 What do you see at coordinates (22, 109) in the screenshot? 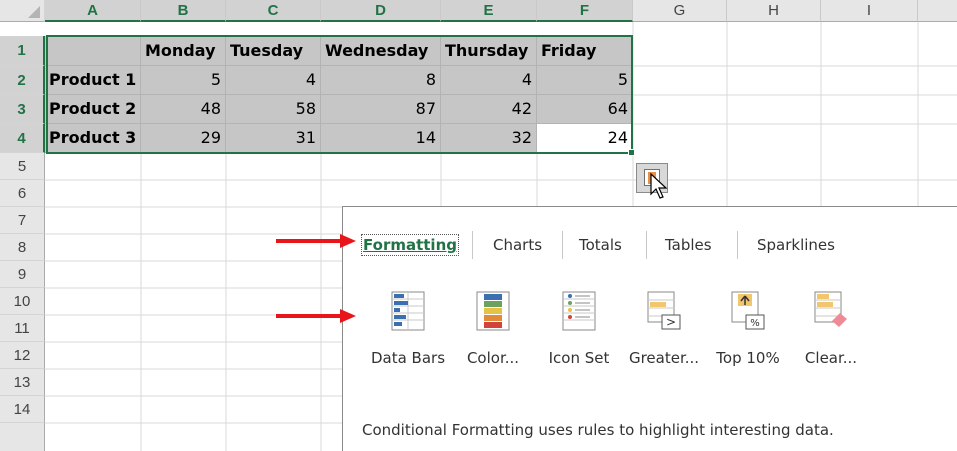
I see `row-header-3: 3` at bounding box center [22, 109].